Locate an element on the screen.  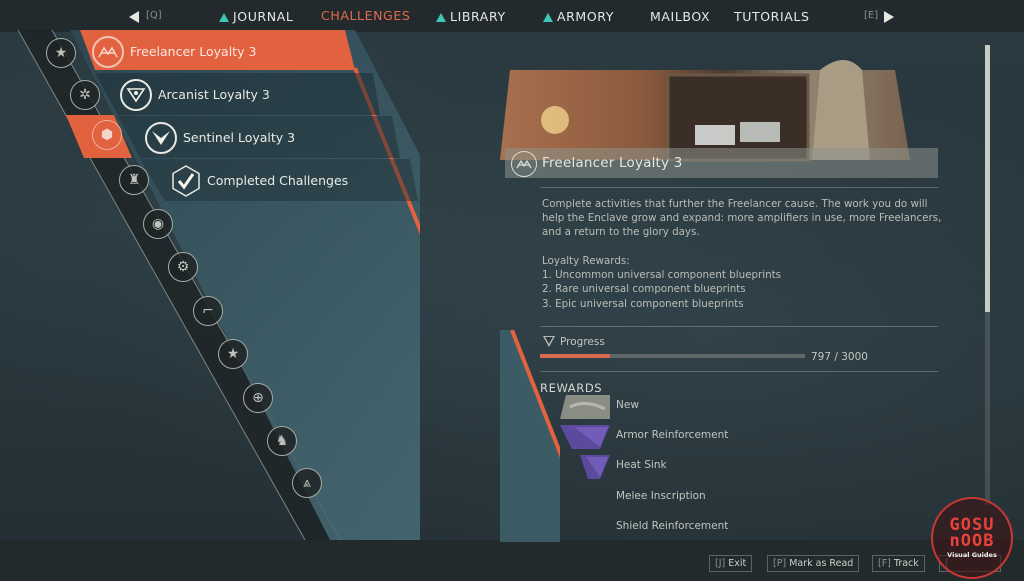
list-item-arcanist-loyalty-3: Arcanist Loyalty 3 is located at coordinates (195, 94).